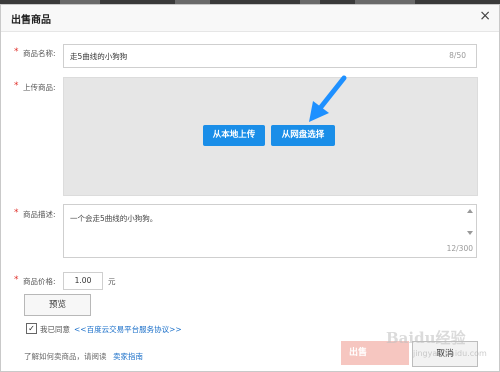 The image size is (500, 372). Describe the element at coordinates (426, 338) in the screenshot. I see `baidu-watermark: Baidu经验` at that location.